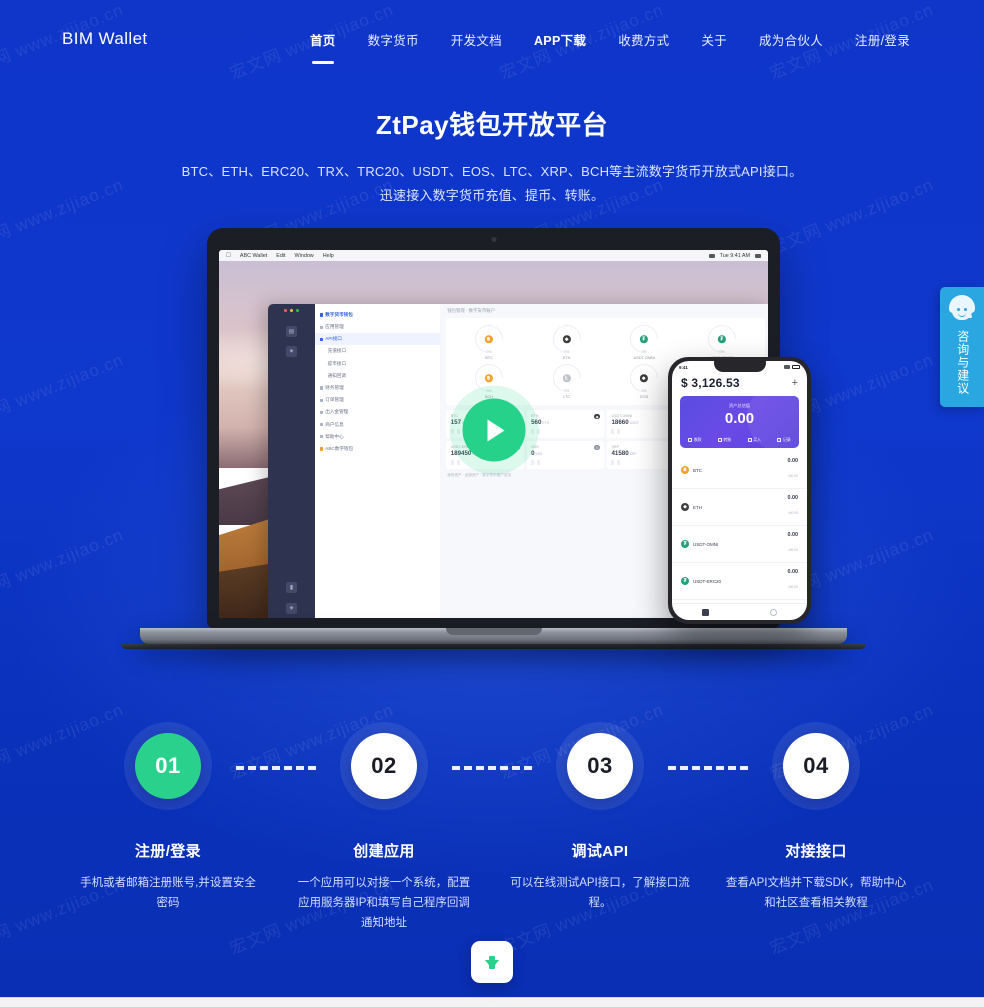 The image size is (984, 1007). Describe the element at coordinates (378, 364) in the screenshot. I see `sidebar-item-4: 提币接口` at that location.